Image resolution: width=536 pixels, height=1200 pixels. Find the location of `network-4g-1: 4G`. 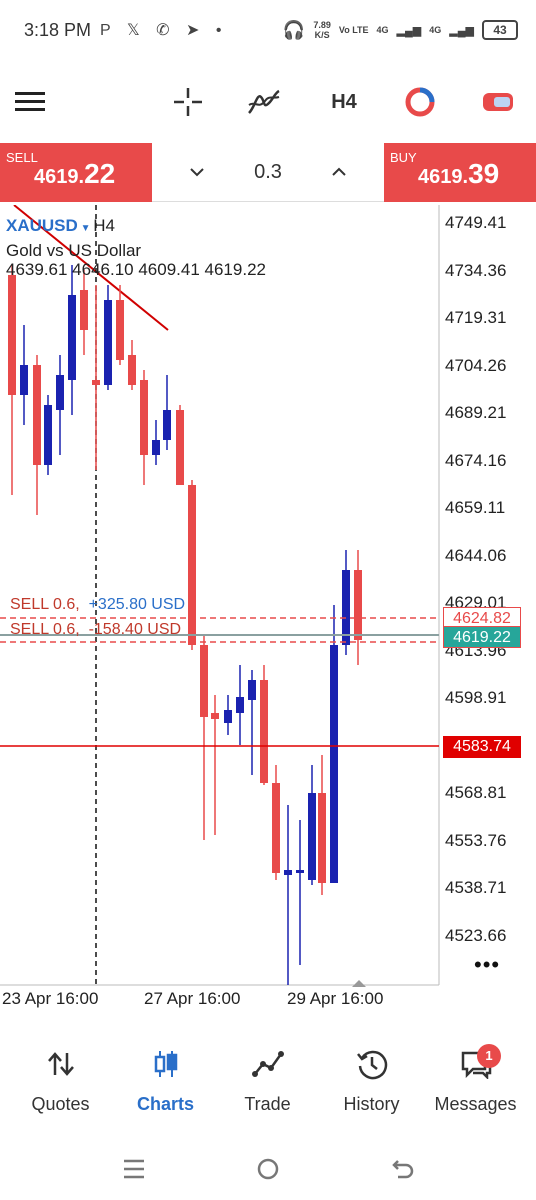

network-4g-1: 4G is located at coordinates (382, 30).